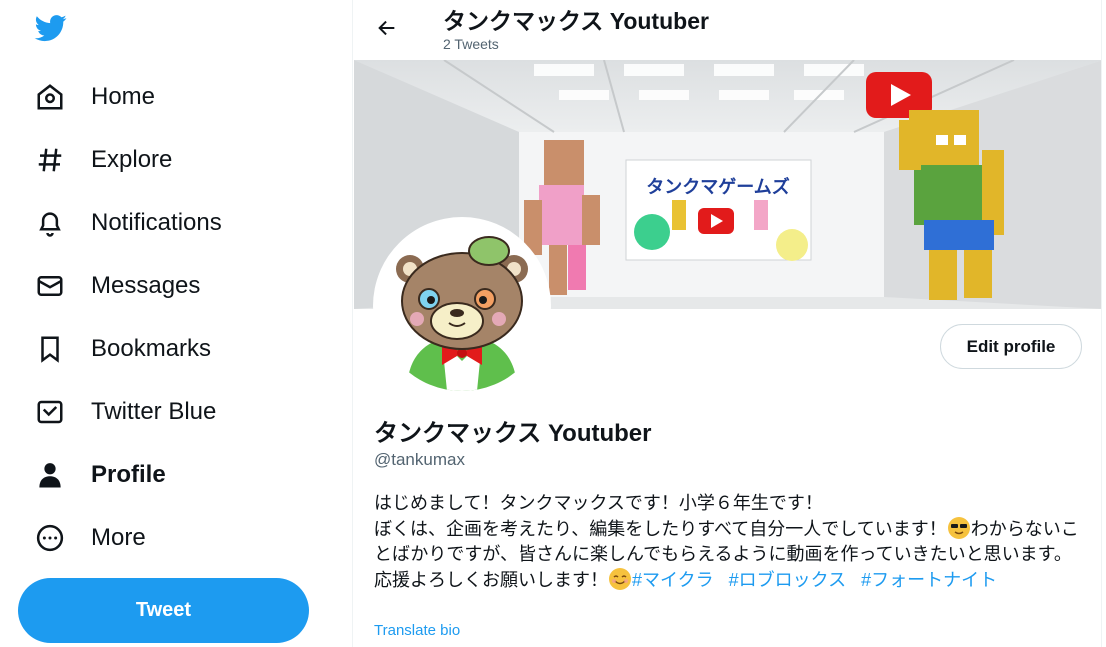 The height and width of the screenshot is (647, 1106). I want to click on sidebar-item-label: Bookmarks, so click(151, 348).